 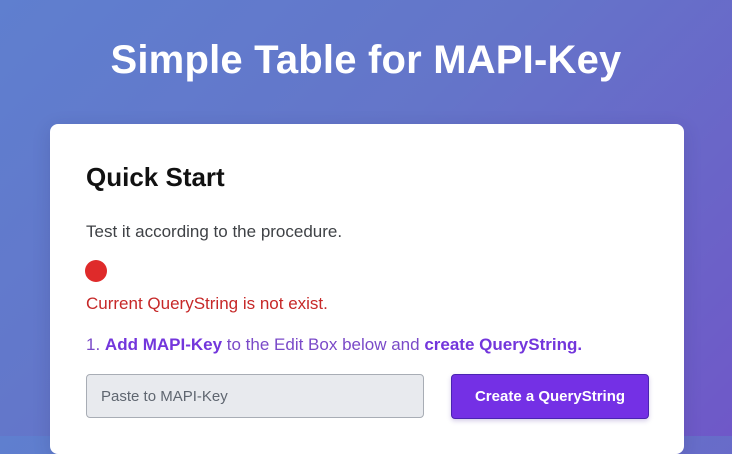 I want to click on step-number: 1., so click(x=93, y=344).